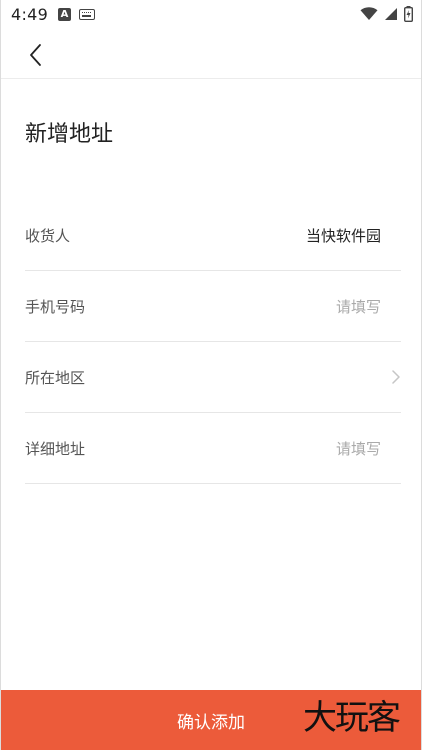 Image resolution: width=422 pixels, height=750 pixels. I want to click on status-bar: 4:49 A, so click(211, 15).